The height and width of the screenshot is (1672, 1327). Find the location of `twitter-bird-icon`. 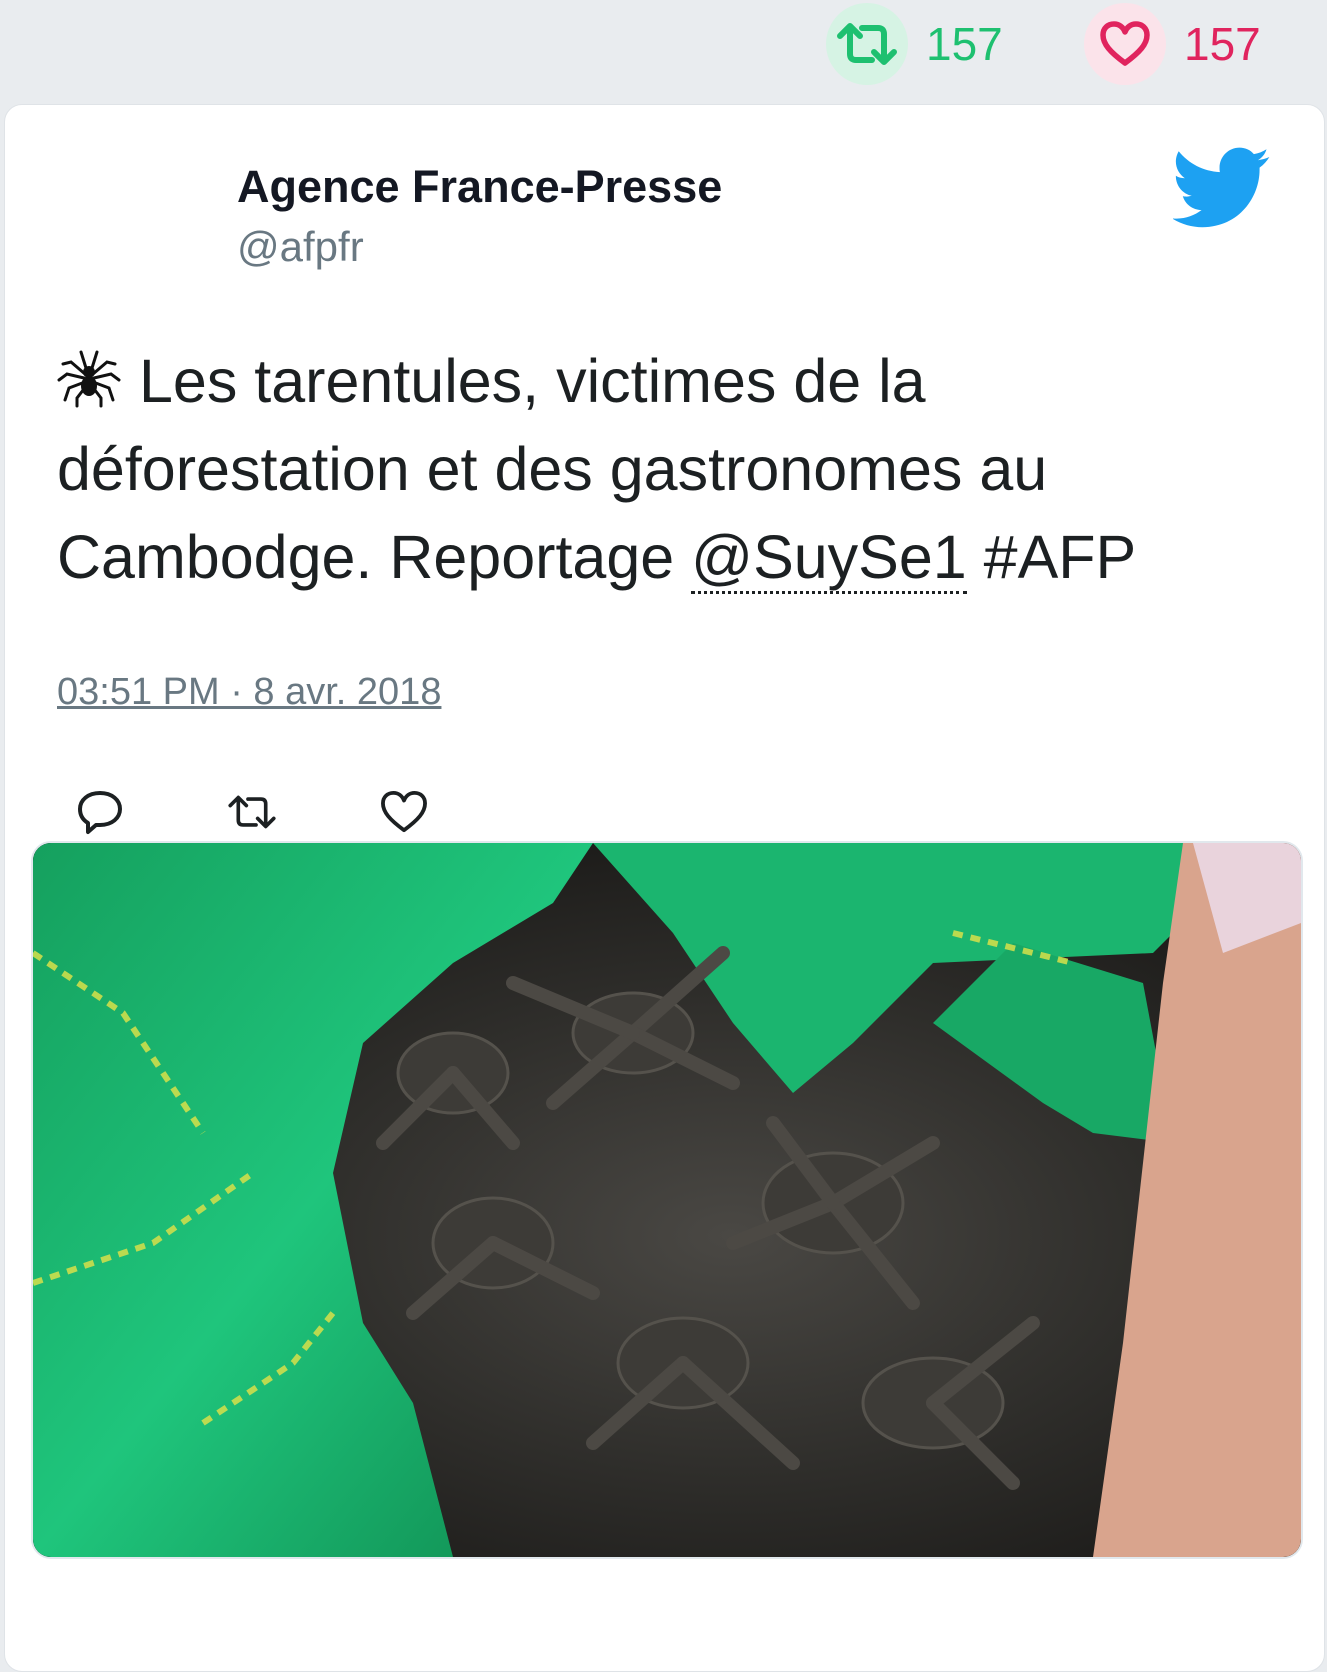

twitter-bird-icon is located at coordinates (1222, 188).